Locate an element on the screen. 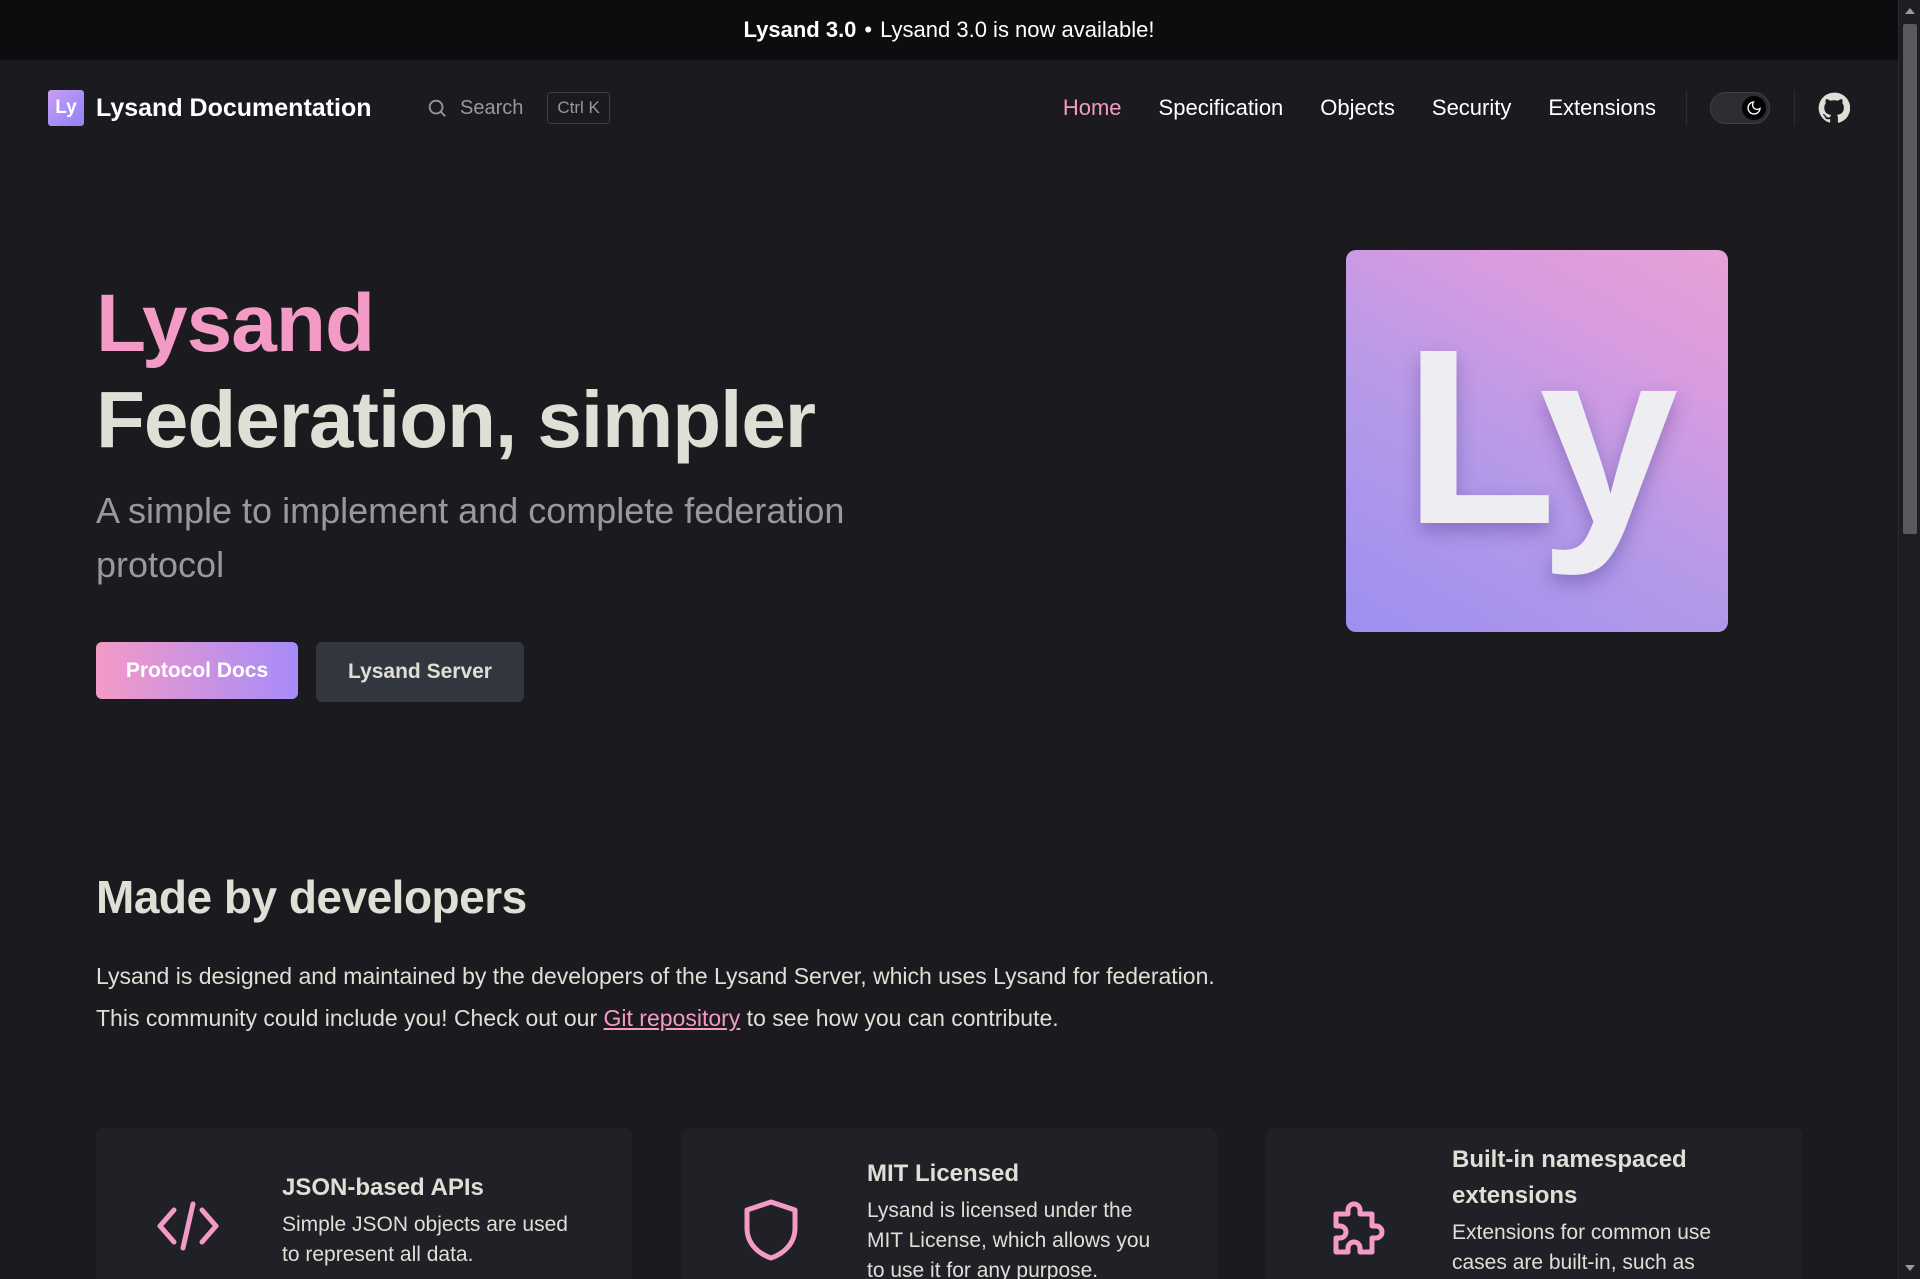  hero-text: Federation, simpler is located at coordinates (456, 419).